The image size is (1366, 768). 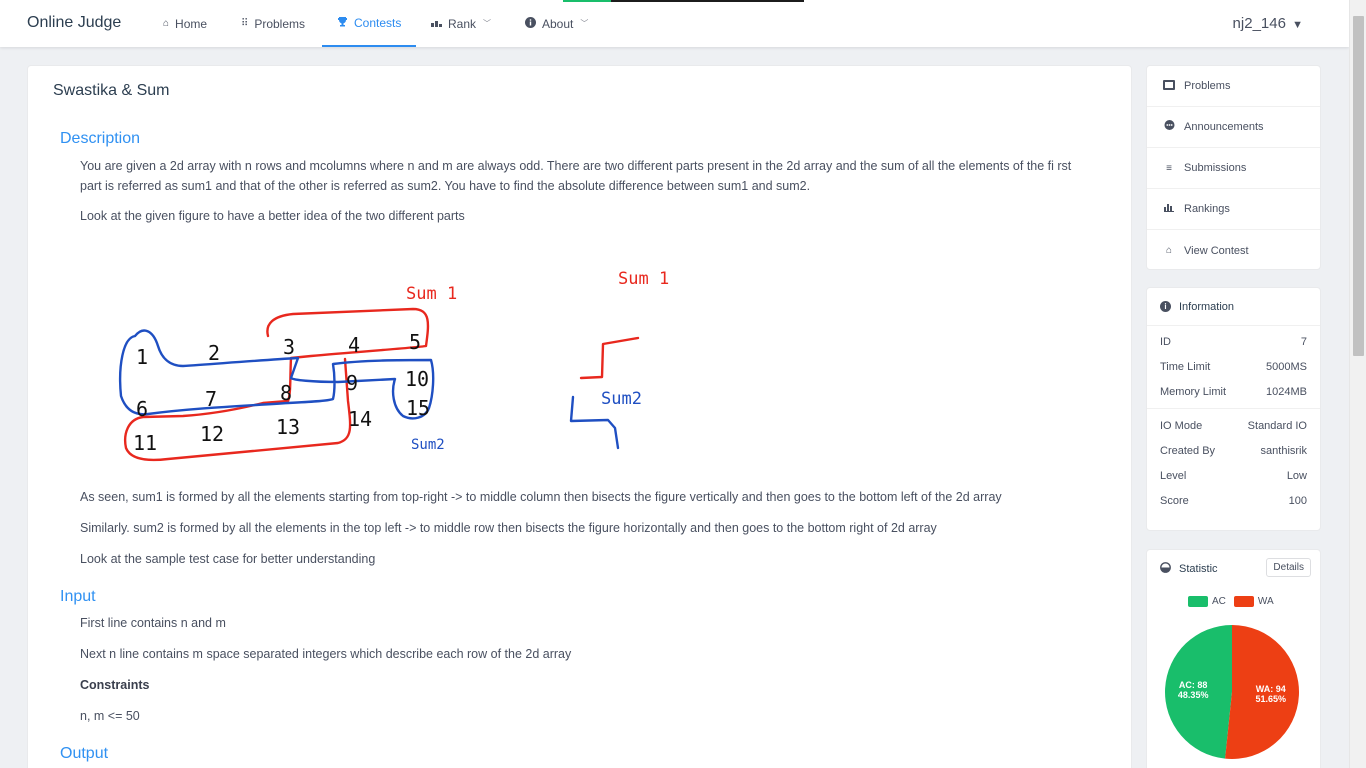 I want to click on list-icon: ≡, so click(x=1169, y=168).